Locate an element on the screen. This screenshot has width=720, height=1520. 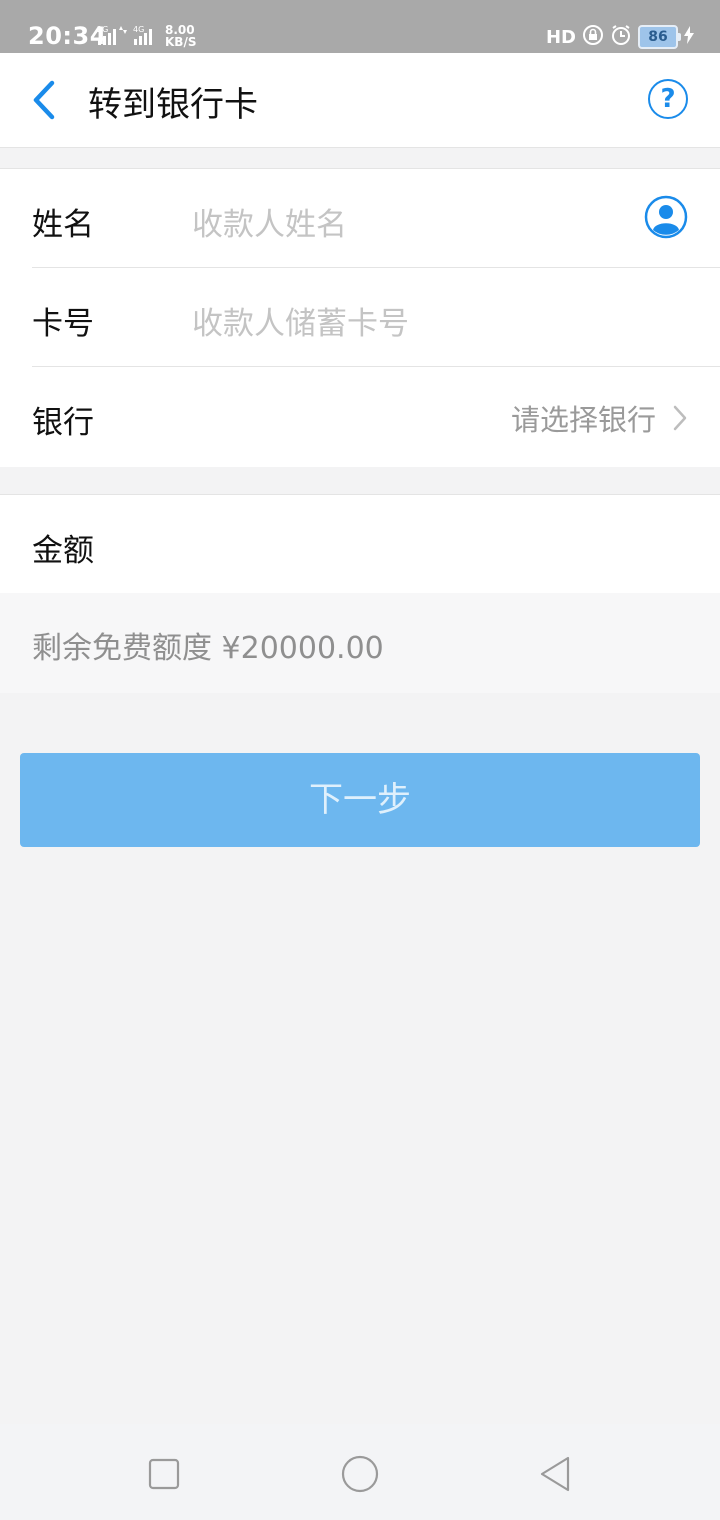
bank-row: 银行 请选择银行 is located at coordinates (376, 415).